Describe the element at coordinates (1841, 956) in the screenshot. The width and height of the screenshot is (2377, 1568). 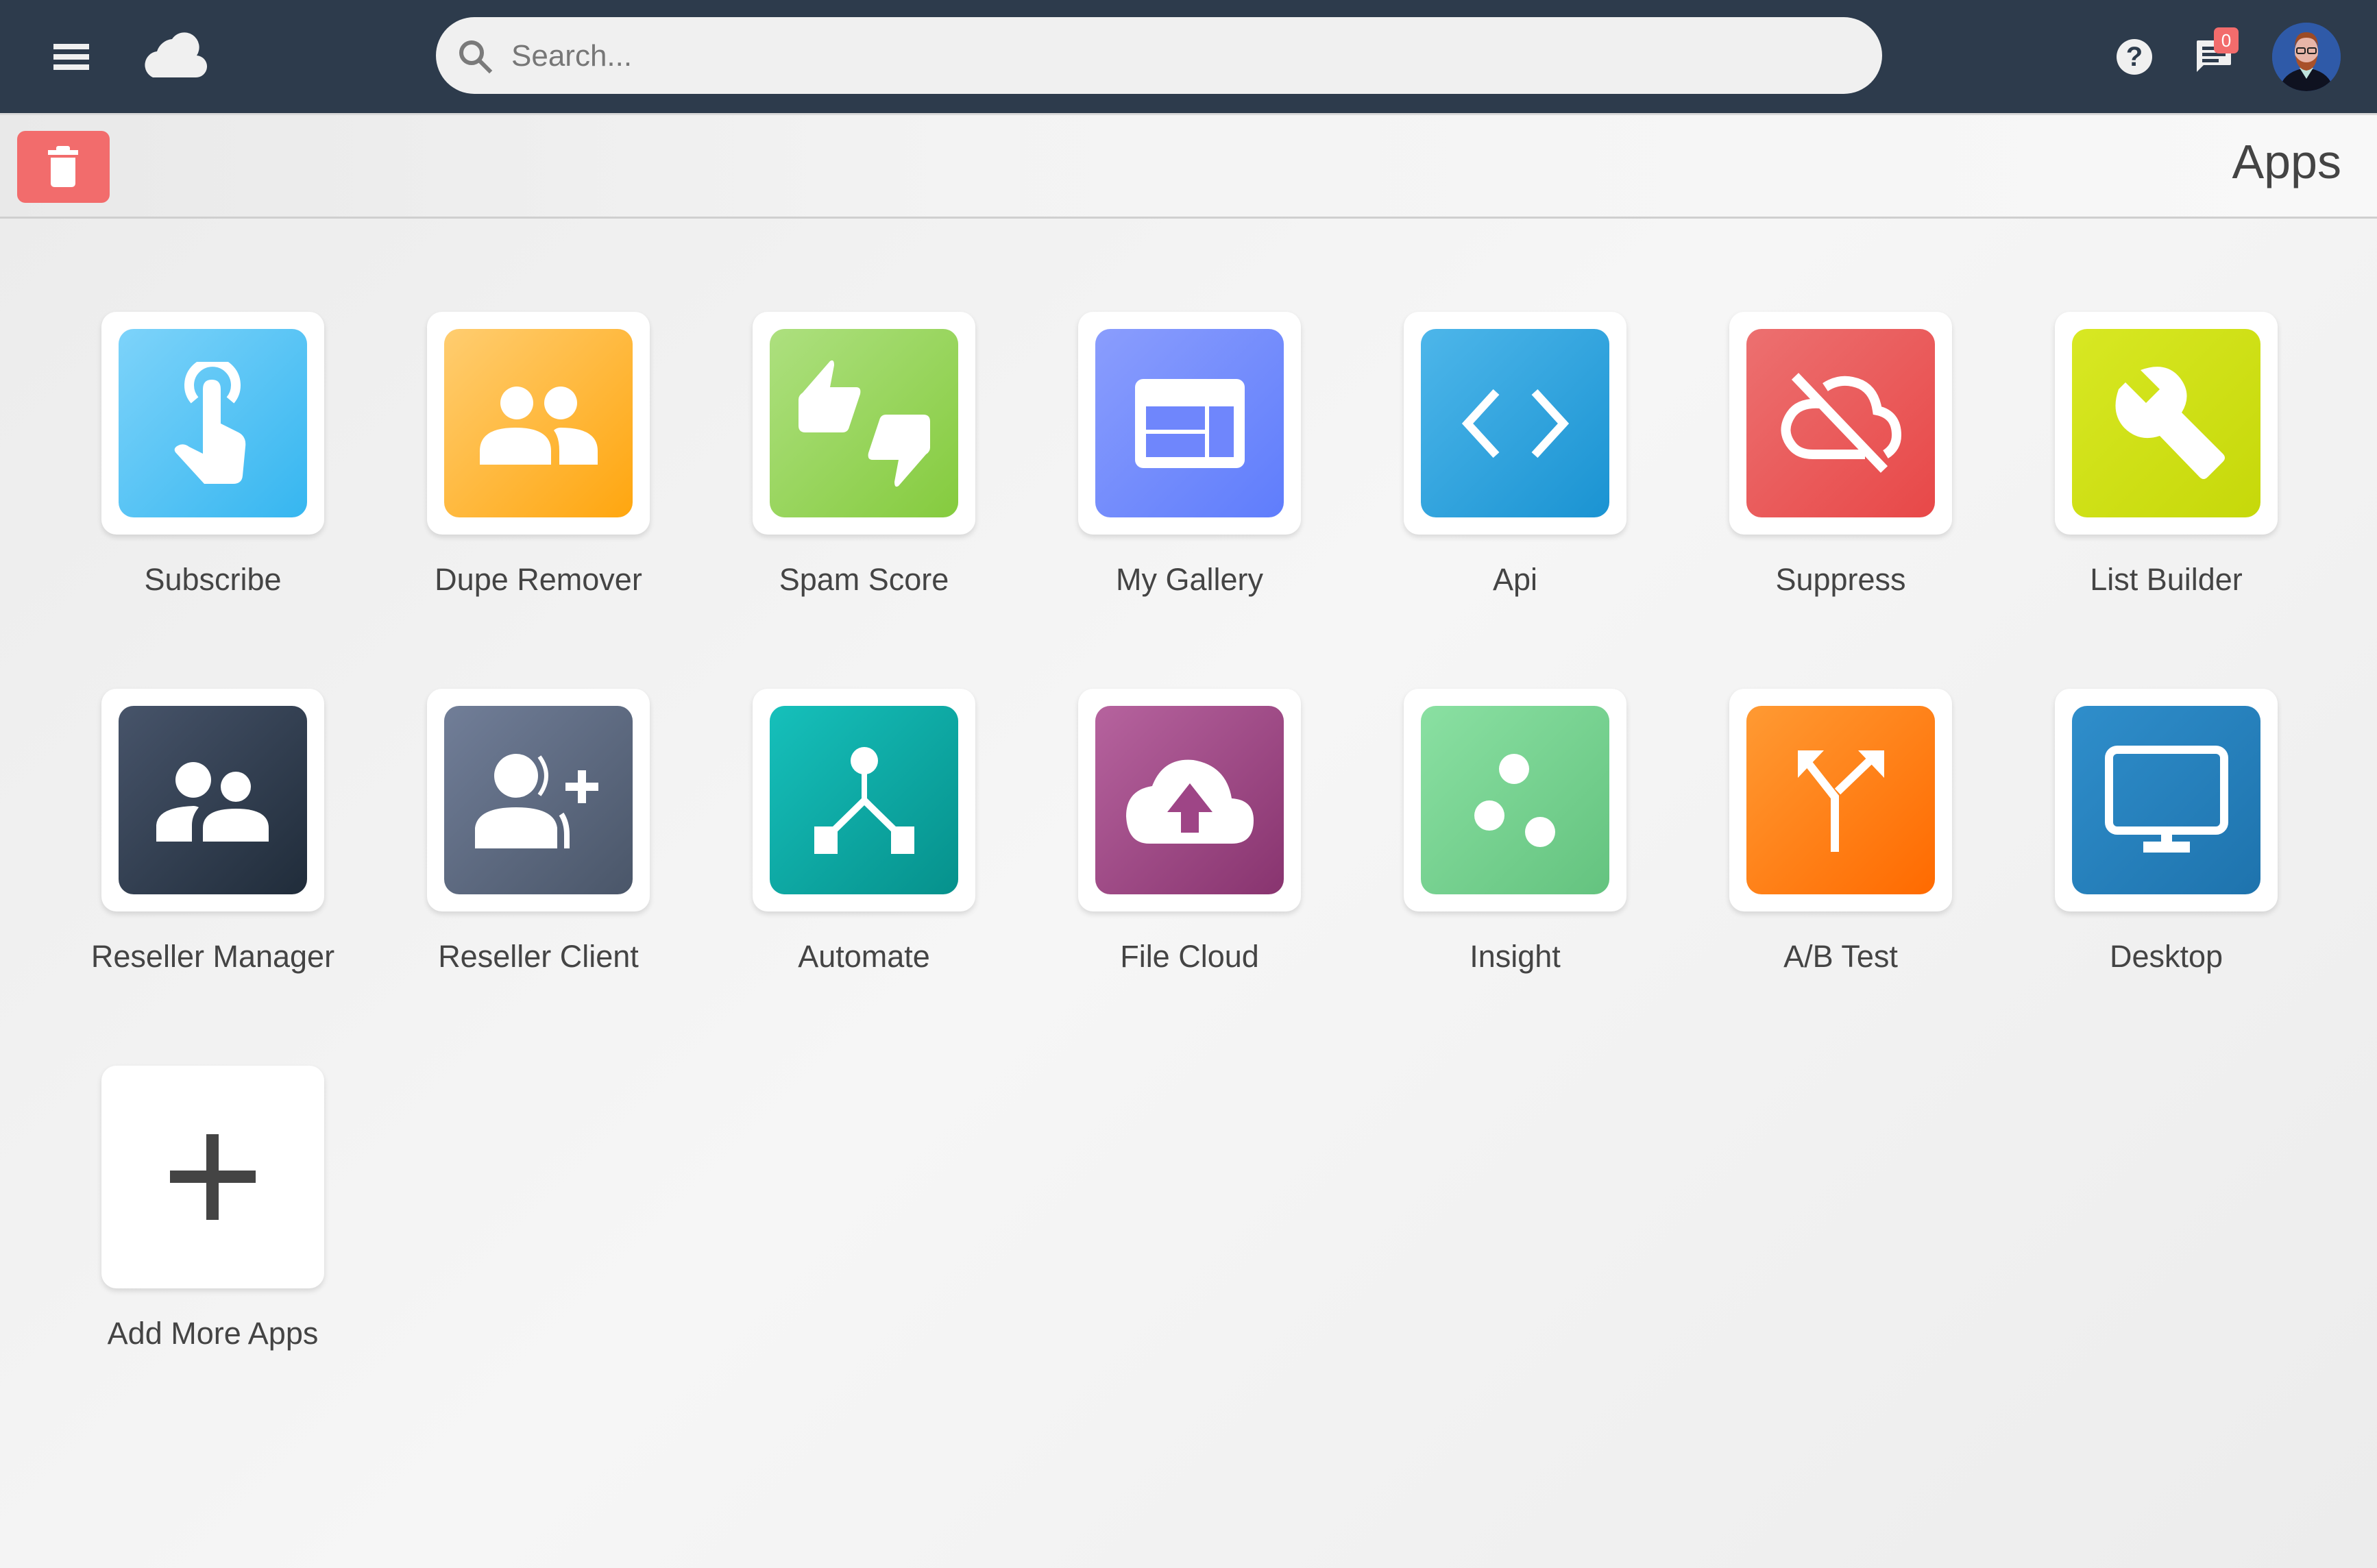
I see `app-label: A/B Test` at that location.